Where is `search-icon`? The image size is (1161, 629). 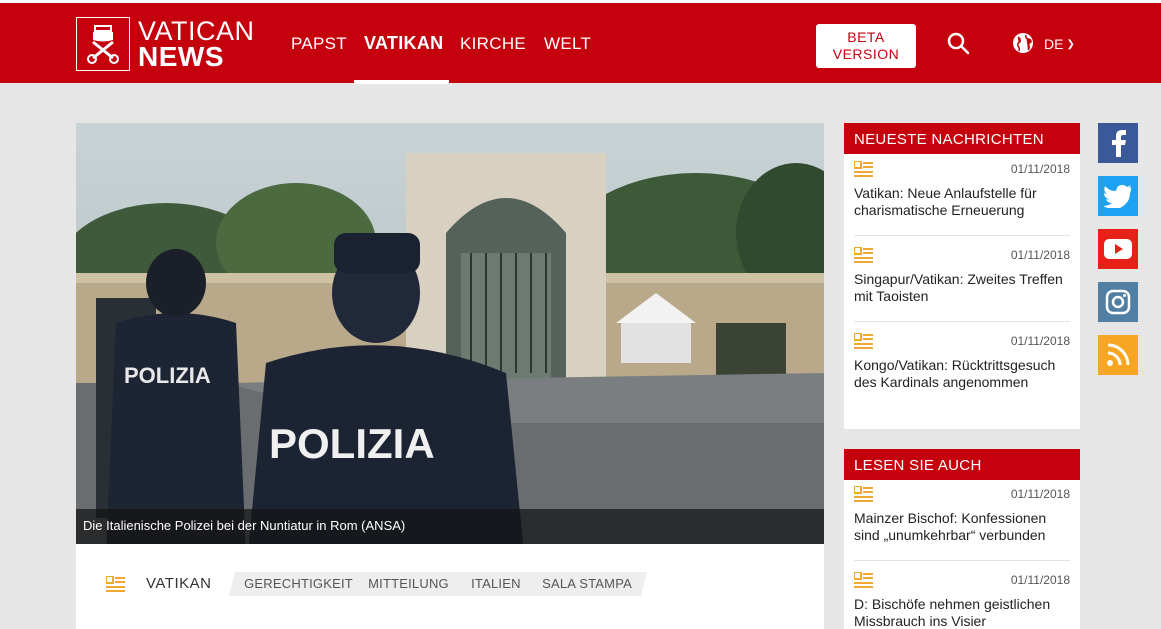 search-icon is located at coordinates (958, 43).